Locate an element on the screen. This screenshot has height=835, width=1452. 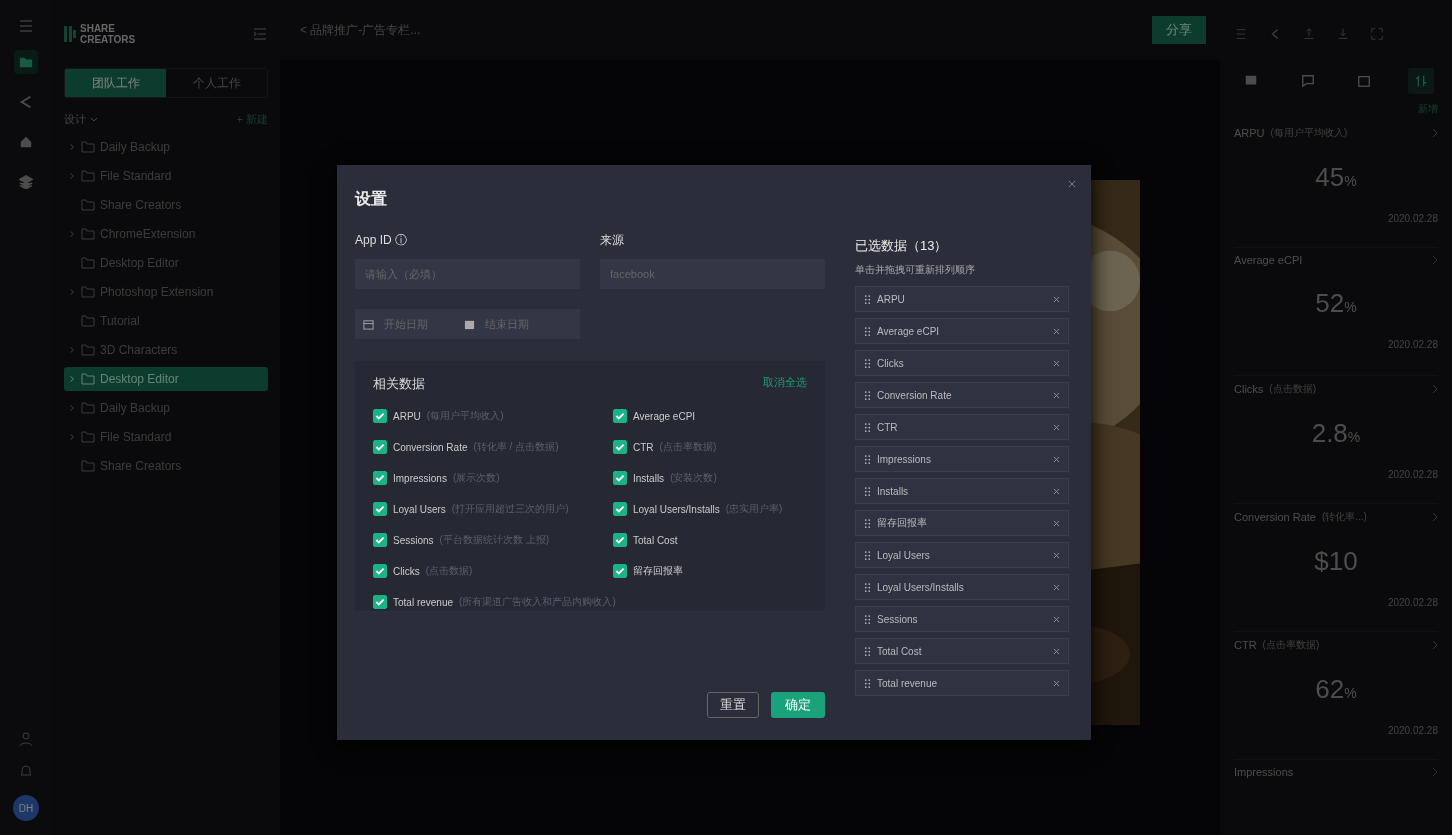
checkbox-label: Impressions is located at coordinates (420, 478).